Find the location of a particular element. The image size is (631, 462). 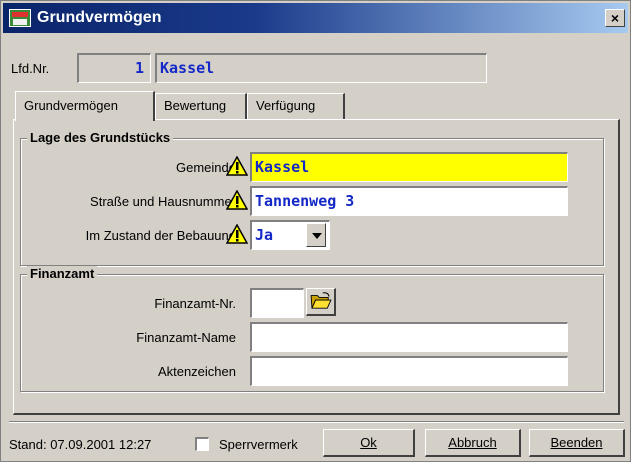

lfd-nr-label: Lfd.Nr. is located at coordinates (30, 68).